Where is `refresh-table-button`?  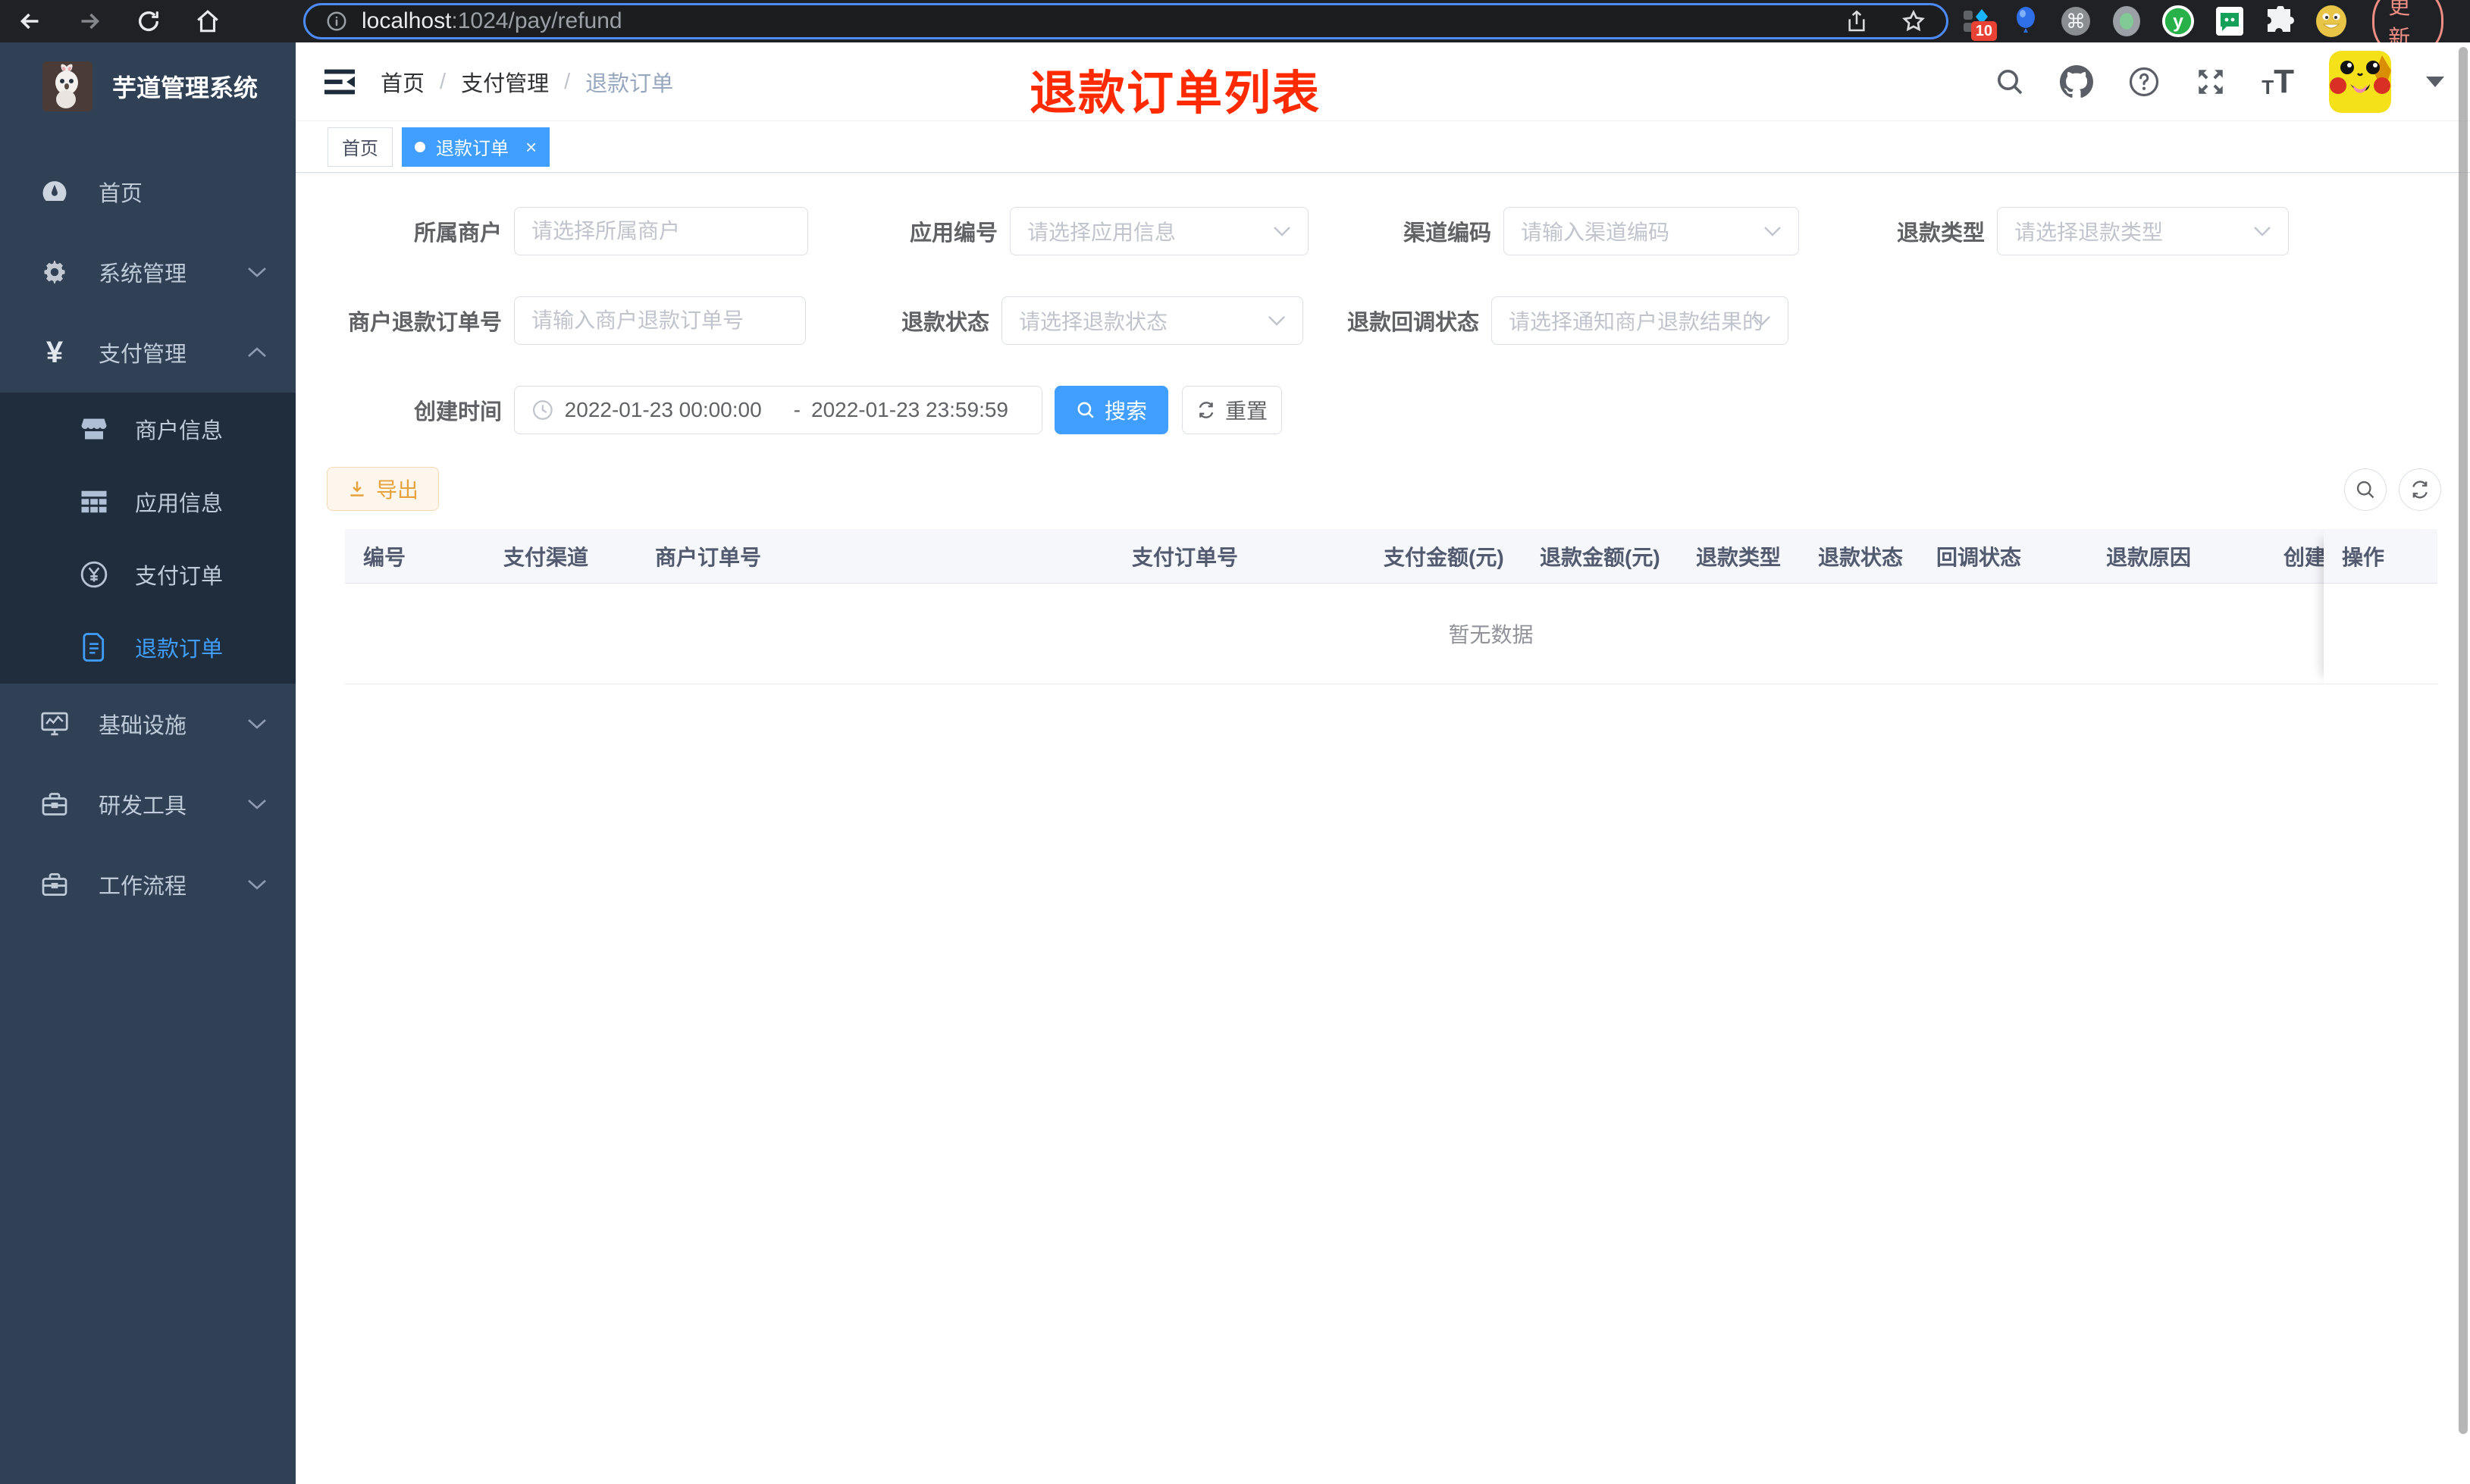
refresh-table-button is located at coordinates (2420, 490).